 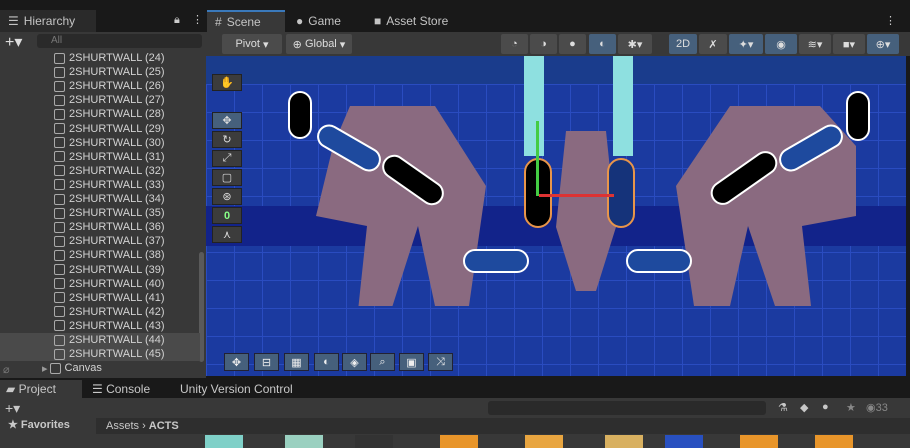 I want to click on search-overlay-button: ⌕, so click(x=382, y=362).